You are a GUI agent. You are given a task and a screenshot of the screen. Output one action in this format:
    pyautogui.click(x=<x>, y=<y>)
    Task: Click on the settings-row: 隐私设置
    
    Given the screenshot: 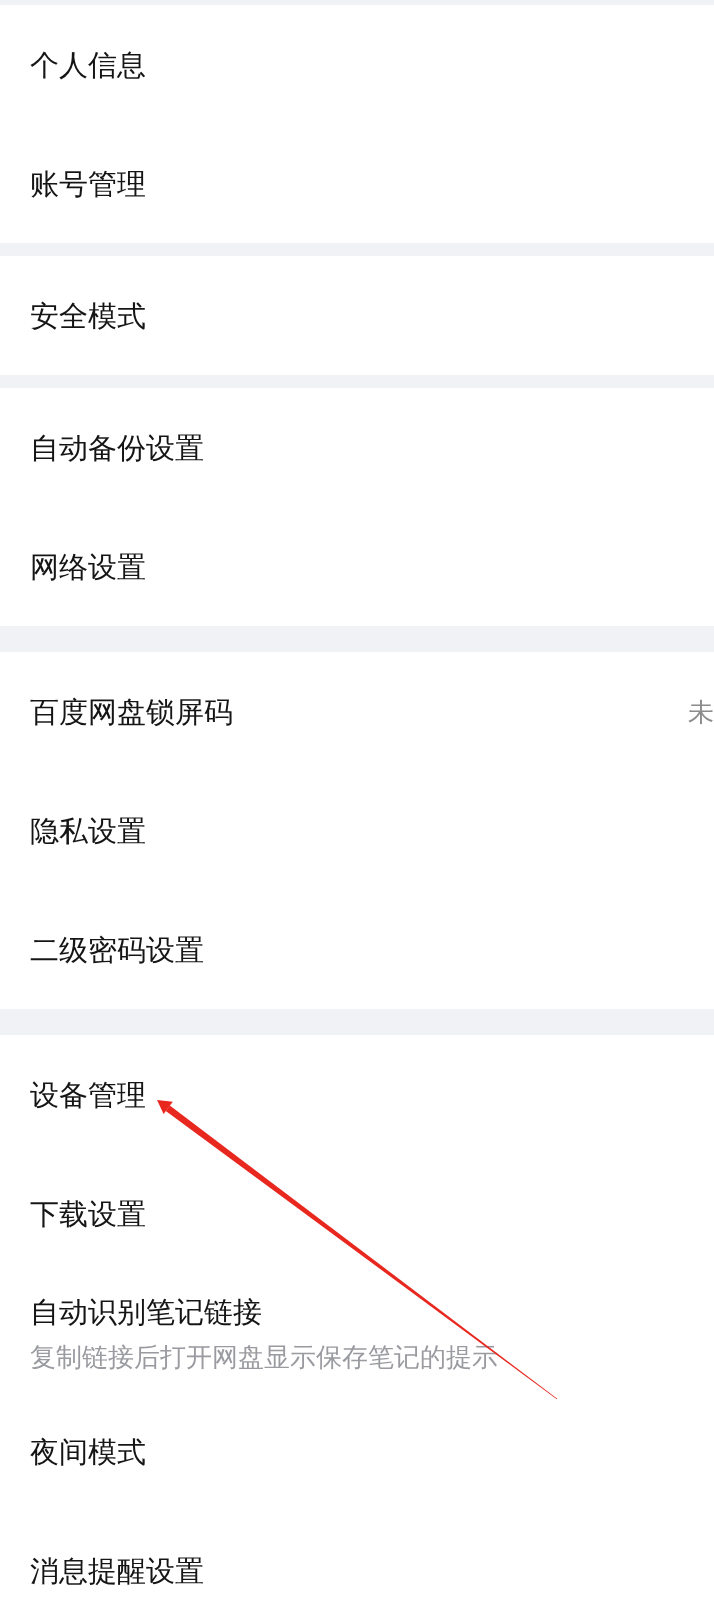 What is the action you would take?
    pyautogui.click(x=357, y=830)
    